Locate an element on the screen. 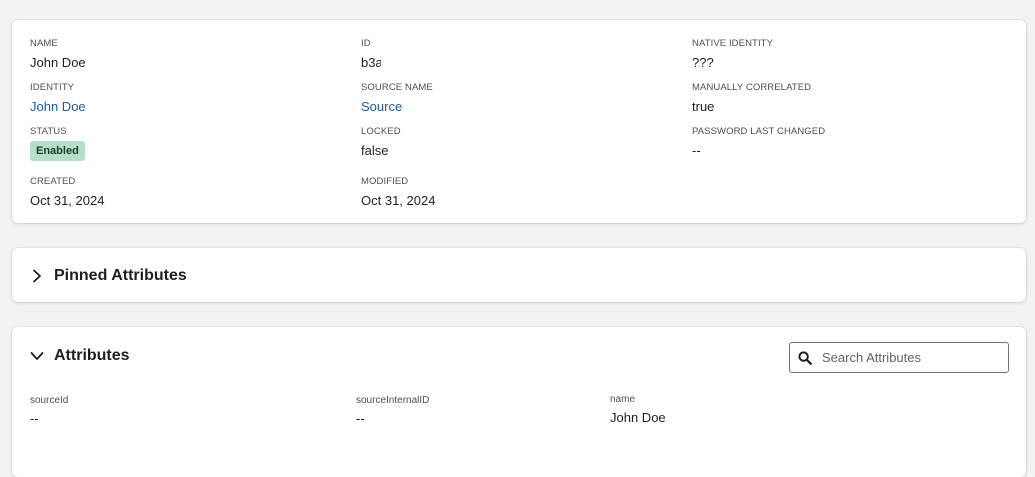 This screenshot has height=477, width=1035. attribute-item-sourceinternalid: sourceInternalID -- is located at coordinates (392, 411).